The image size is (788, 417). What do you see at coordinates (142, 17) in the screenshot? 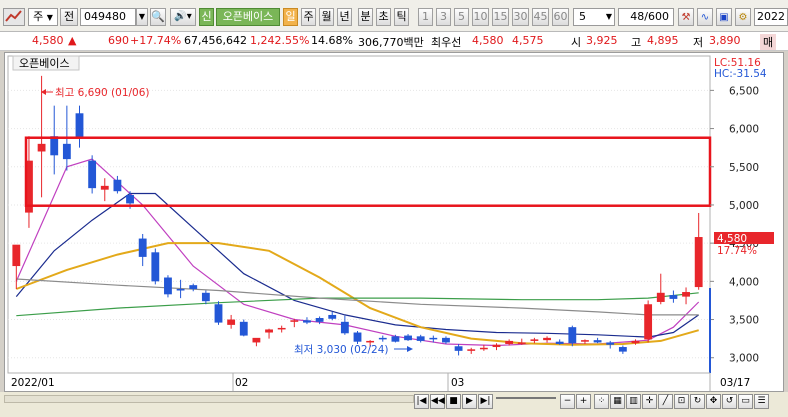
I see `code-dropdown-button: ▼` at bounding box center [142, 17].